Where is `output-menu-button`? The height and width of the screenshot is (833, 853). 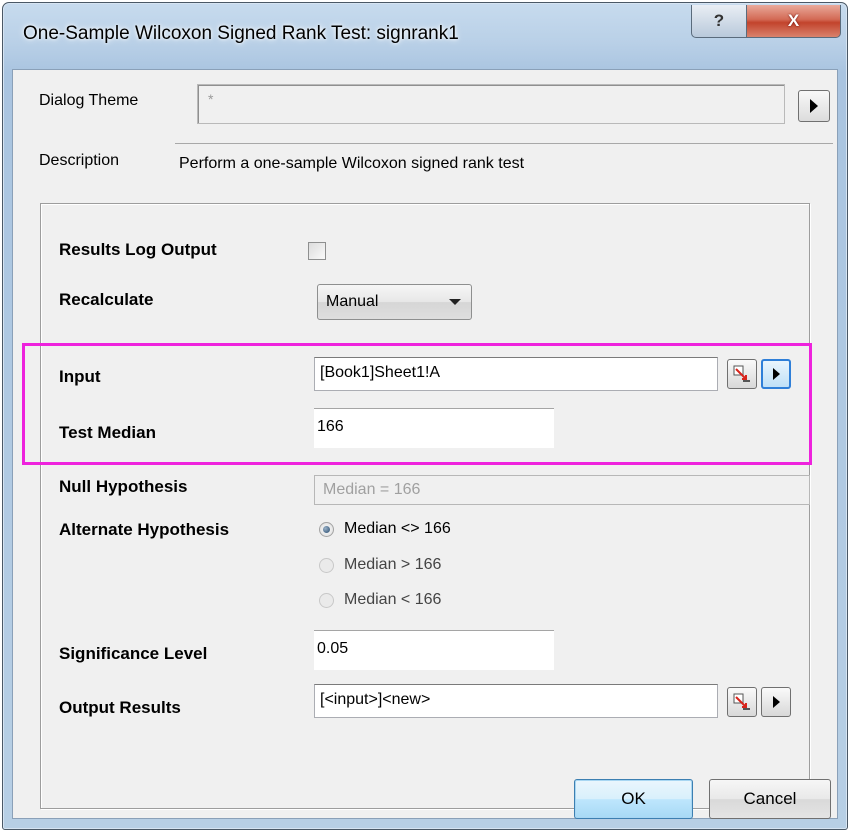 output-menu-button is located at coordinates (776, 702).